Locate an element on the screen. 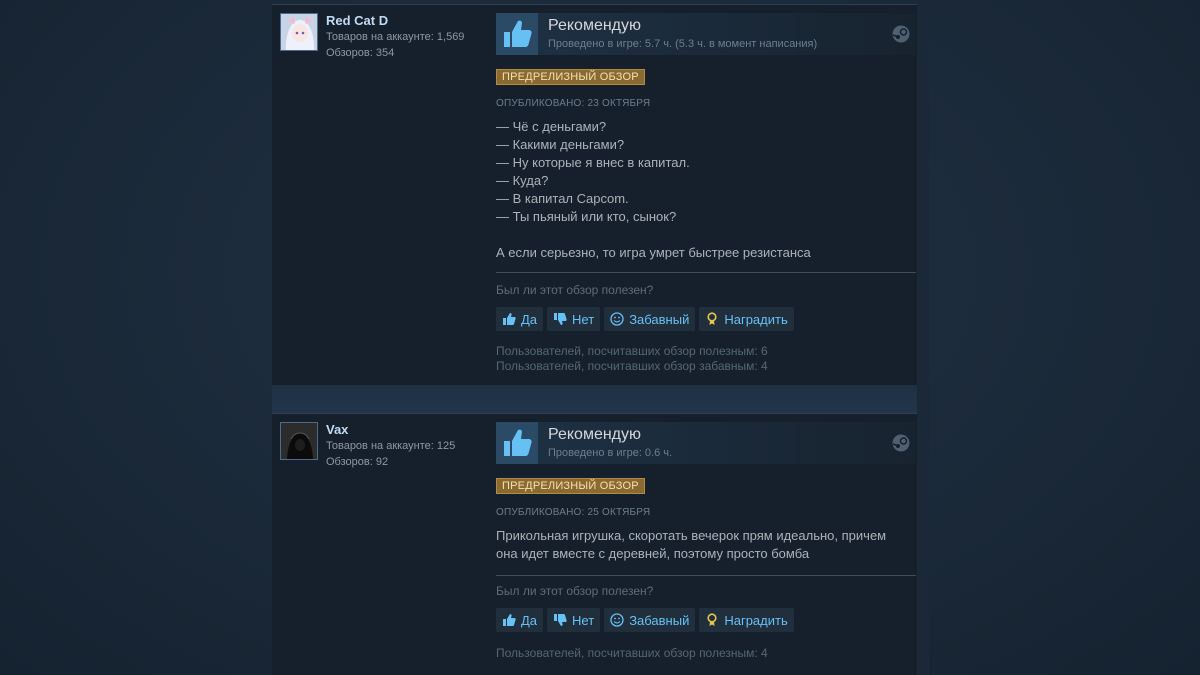 Image resolution: width=1200 pixels, height=675 pixels. vote-header: Рекомендую Проведено в игре: 0.6 ч. is located at coordinates (706, 443).